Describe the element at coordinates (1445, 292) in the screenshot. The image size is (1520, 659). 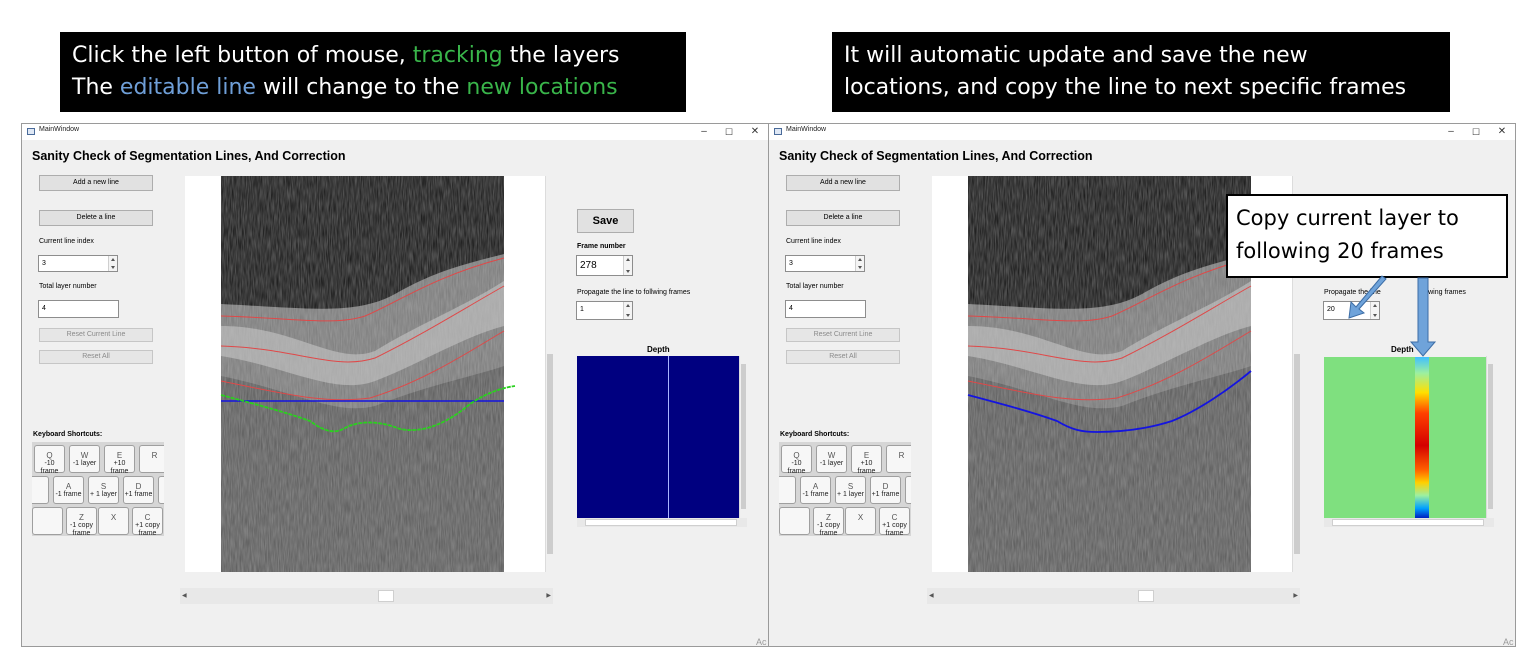
I see `propagate-label-tail: llwing frames` at that location.